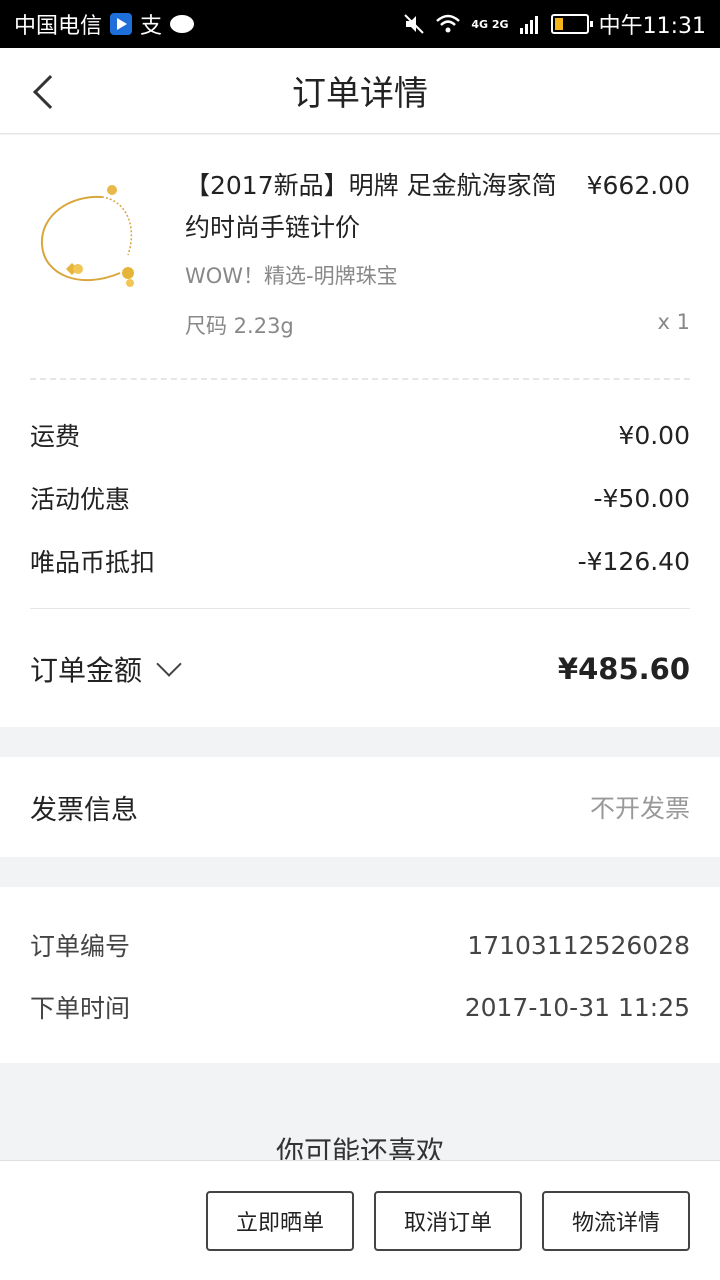  What do you see at coordinates (642, 498) in the screenshot?
I see `fee-value: -¥50.00` at bounding box center [642, 498].